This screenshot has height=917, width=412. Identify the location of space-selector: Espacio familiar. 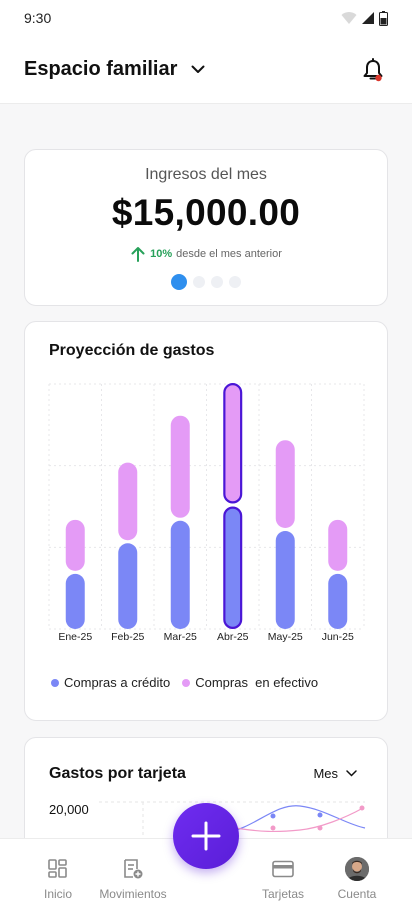
(116, 69).